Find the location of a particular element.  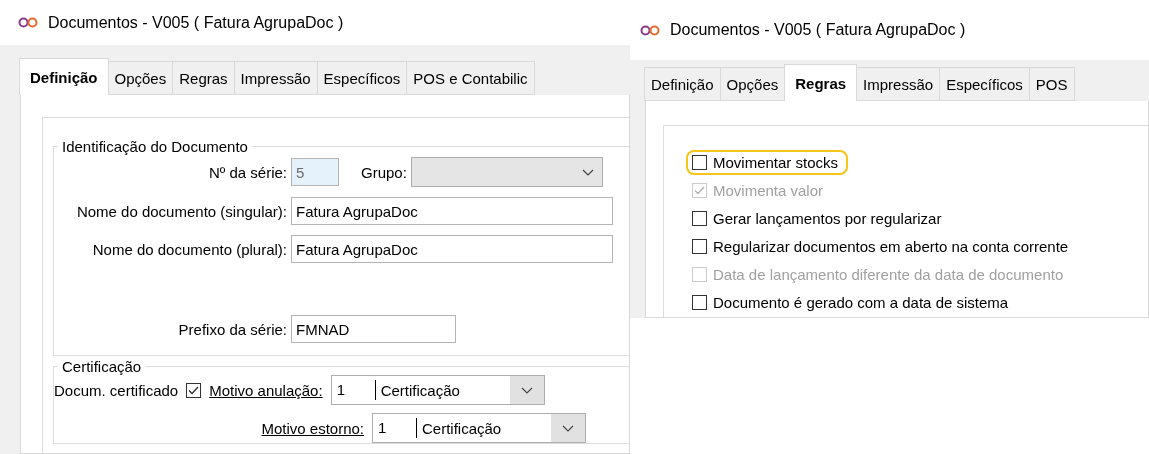

checkbox-label: Documento é gerado com a data de sistema is located at coordinates (861, 302).